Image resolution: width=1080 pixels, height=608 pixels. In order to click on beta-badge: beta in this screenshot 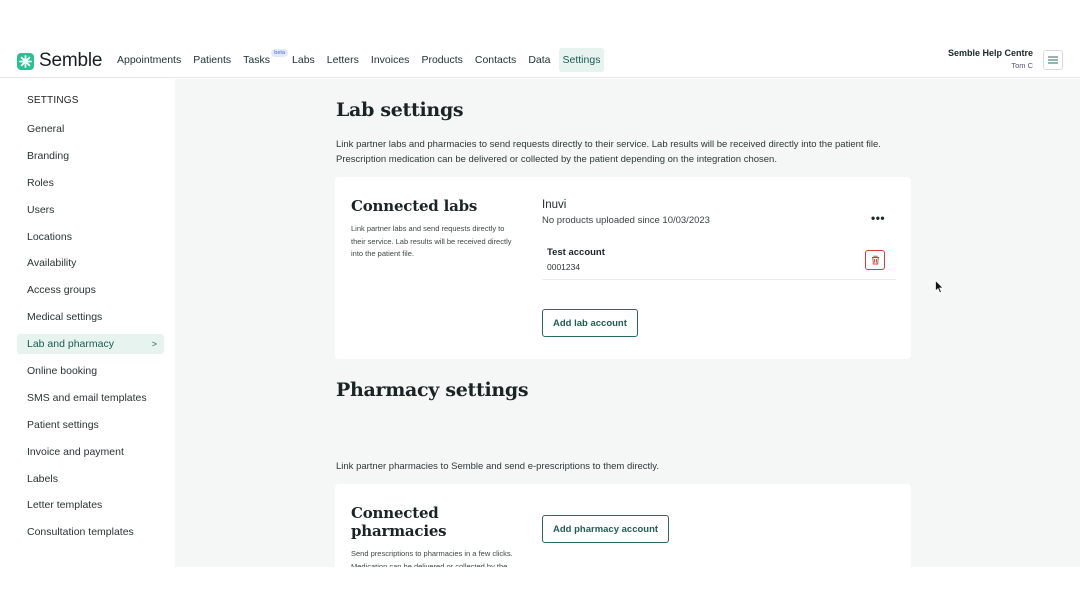, I will do `click(280, 53)`.